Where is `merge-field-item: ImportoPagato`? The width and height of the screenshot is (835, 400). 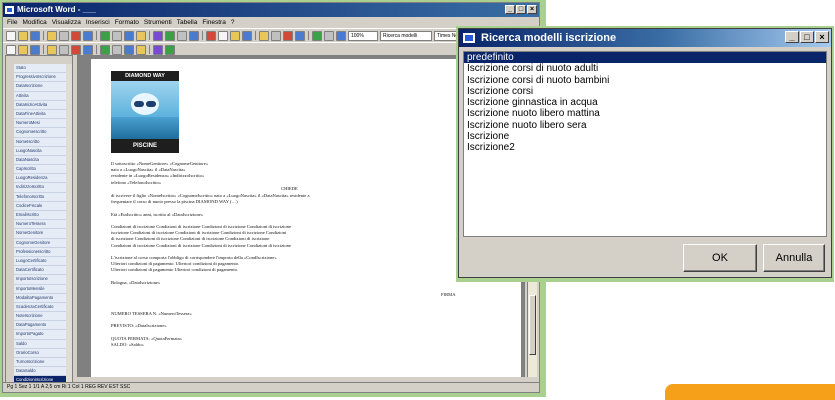
merge-field-item: ImportoPagato is located at coordinates (41, 335).